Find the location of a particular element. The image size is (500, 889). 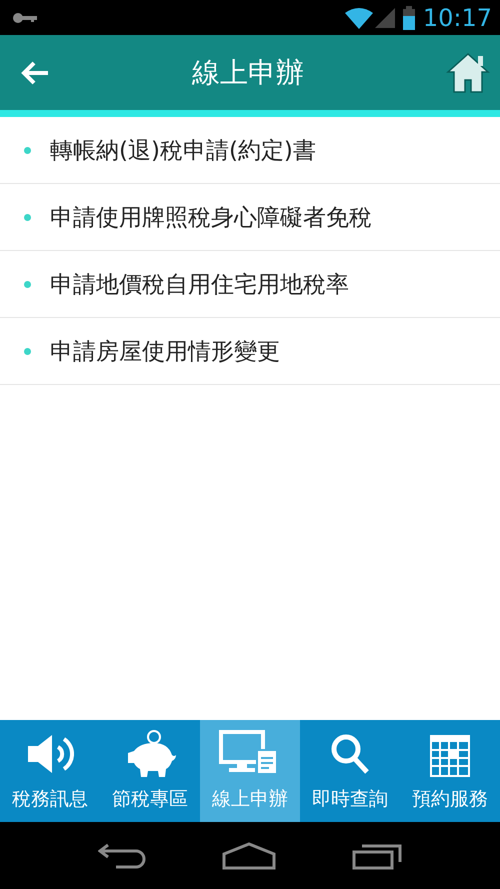

list-item: 轉帳納(退)稅申請(約定)書 is located at coordinates (250, 150).